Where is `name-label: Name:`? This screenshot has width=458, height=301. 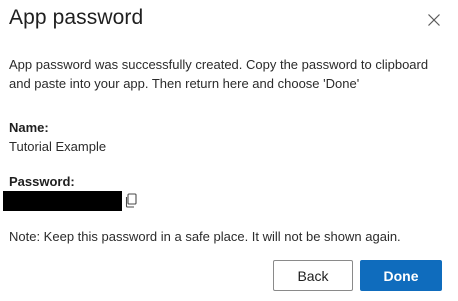
name-label: Name: is located at coordinates (29, 127).